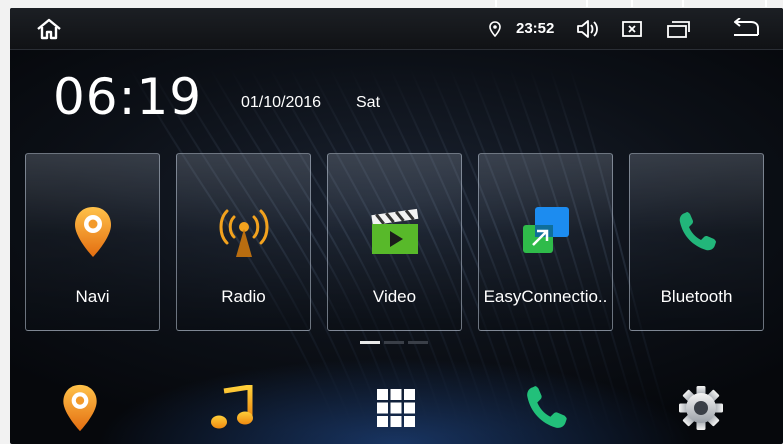 The image size is (783, 444). I want to click on easy-connection-icon, so click(545, 232).